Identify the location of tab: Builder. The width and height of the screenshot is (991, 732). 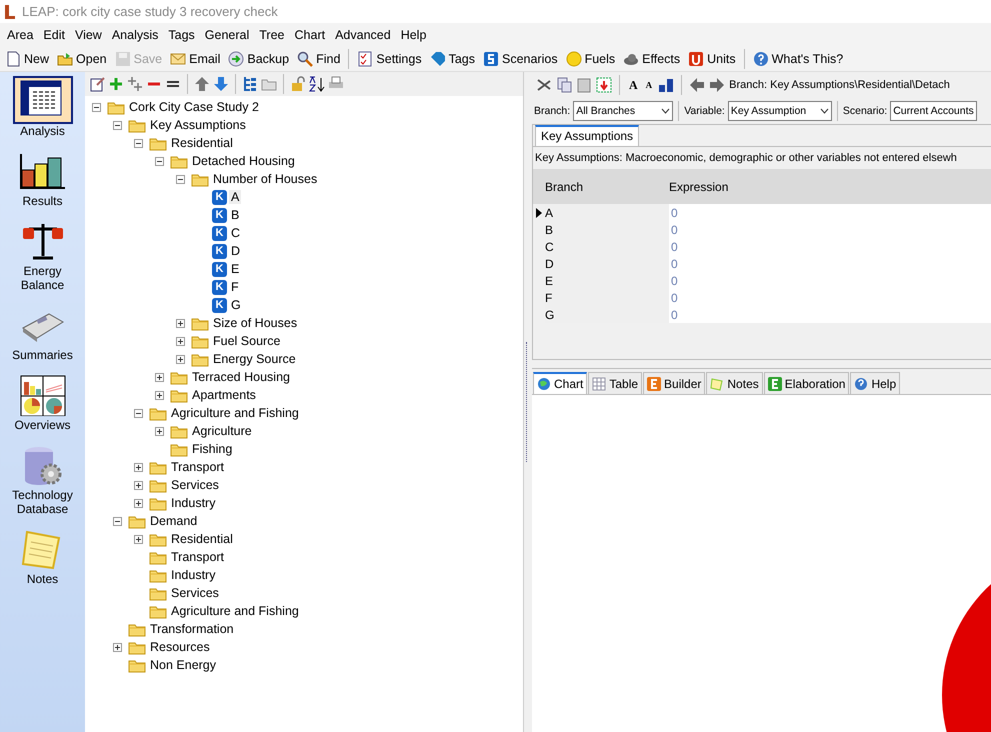
(674, 383).